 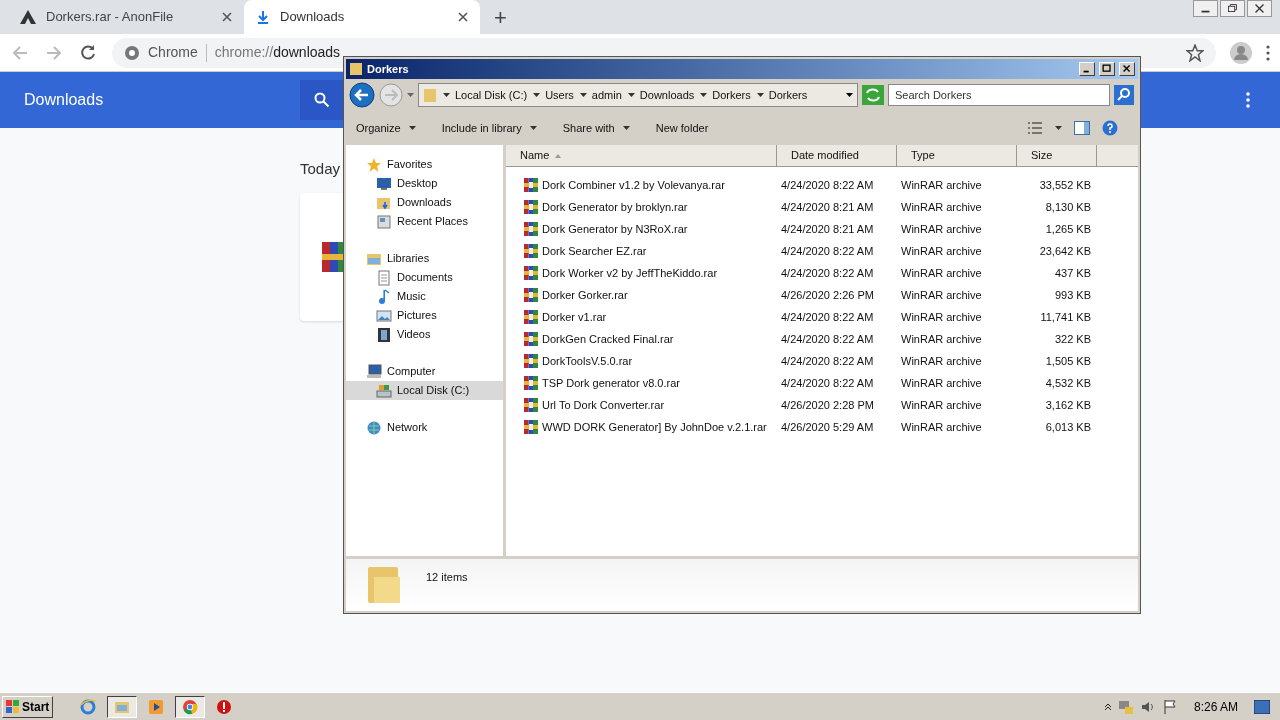 What do you see at coordinates (587, 361) in the screenshot?
I see `file-name: DorkToolsV.5.0.rar` at bounding box center [587, 361].